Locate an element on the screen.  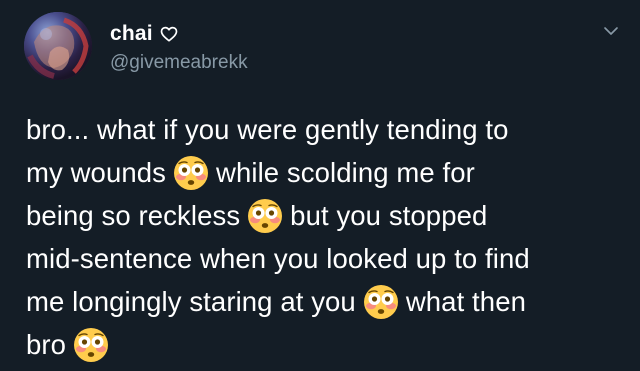
tweet-text-segment: being so reckless is located at coordinates (133, 215).